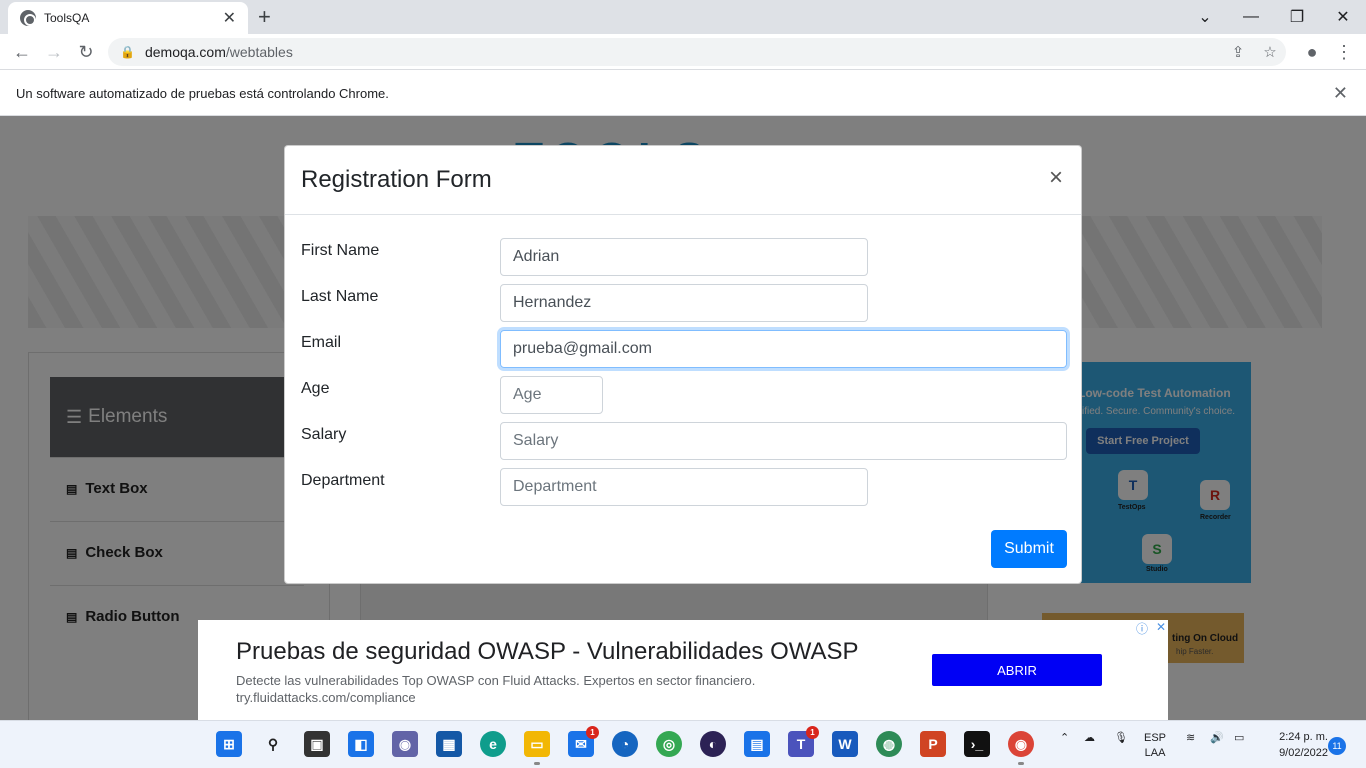 This screenshot has width=1366, height=768. Describe the element at coordinates (1190, 737) in the screenshot. I see `wifi-icon: ≋` at that location.